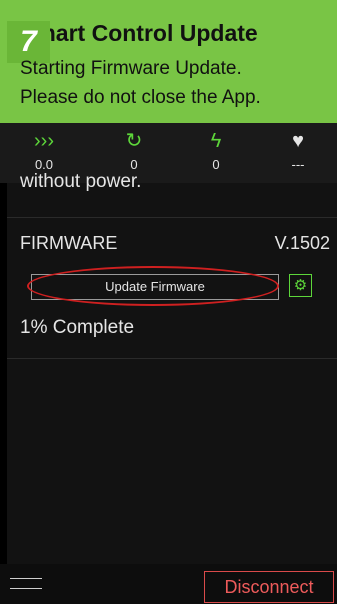 The height and width of the screenshot is (604, 337). I want to click on stat-speed: ››› 0.0, so click(44, 150).